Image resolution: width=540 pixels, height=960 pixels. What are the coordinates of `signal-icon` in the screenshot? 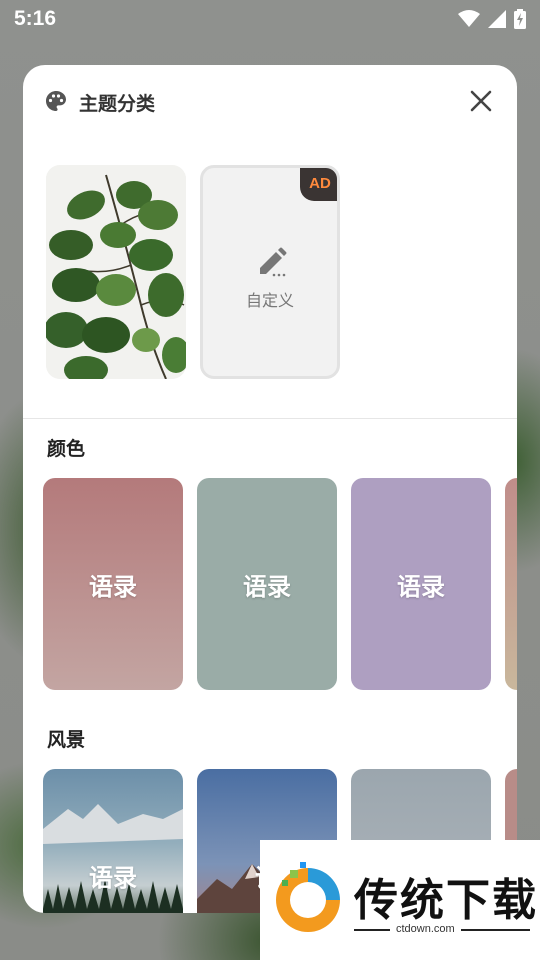 It's located at (497, 19).